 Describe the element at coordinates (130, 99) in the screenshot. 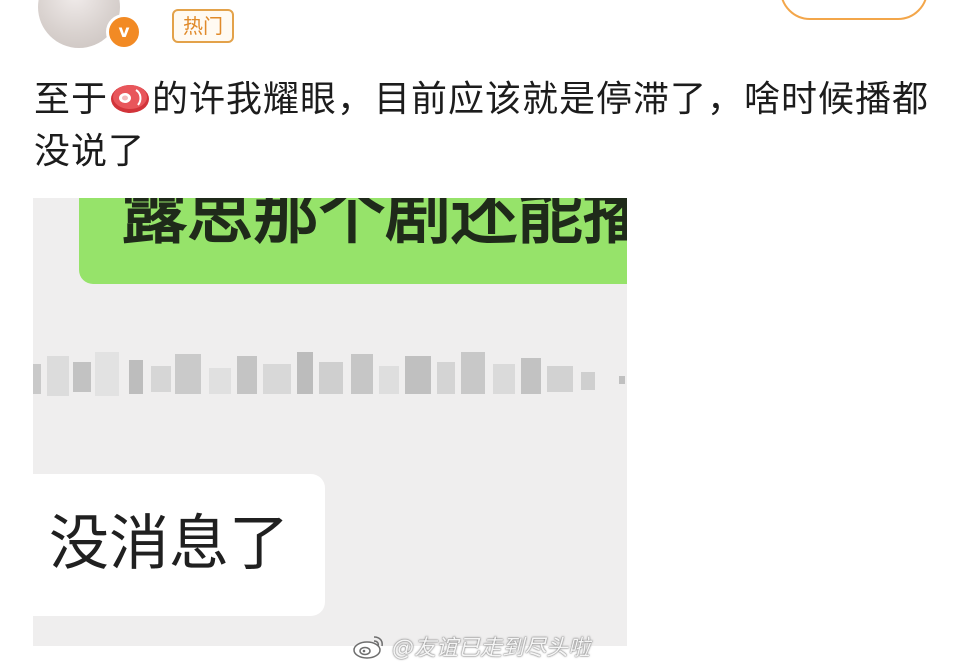

I see `steak-emoji-icon` at that location.